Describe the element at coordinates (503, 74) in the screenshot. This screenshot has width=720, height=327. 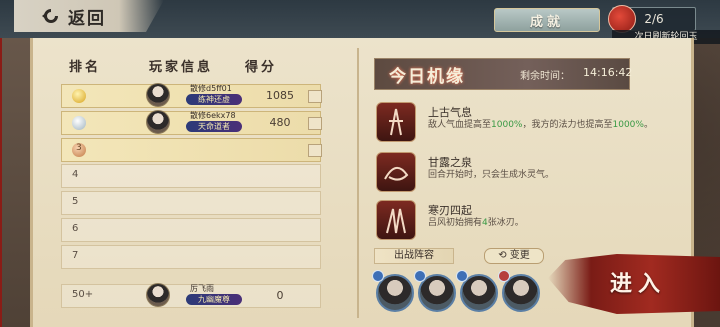
I see `daily-fortune-header: 今日机缘 剩余时间： 14:16:42` at that location.